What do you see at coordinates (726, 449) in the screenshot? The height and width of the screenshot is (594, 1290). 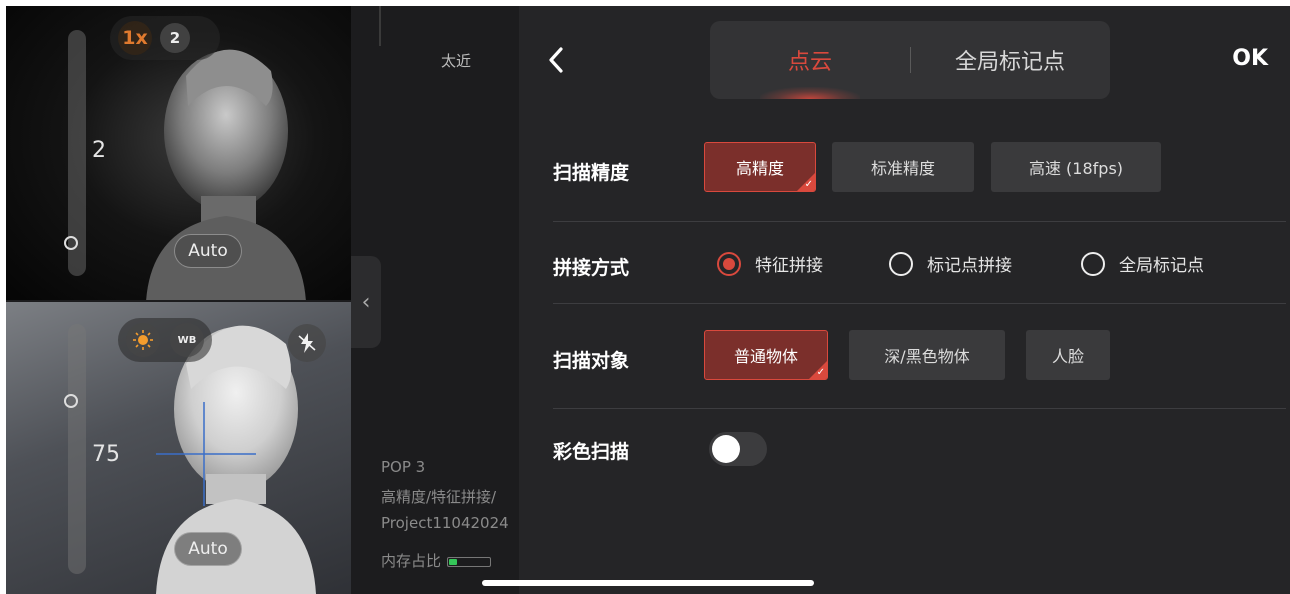 I see `toggle-thumb` at bounding box center [726, 449].